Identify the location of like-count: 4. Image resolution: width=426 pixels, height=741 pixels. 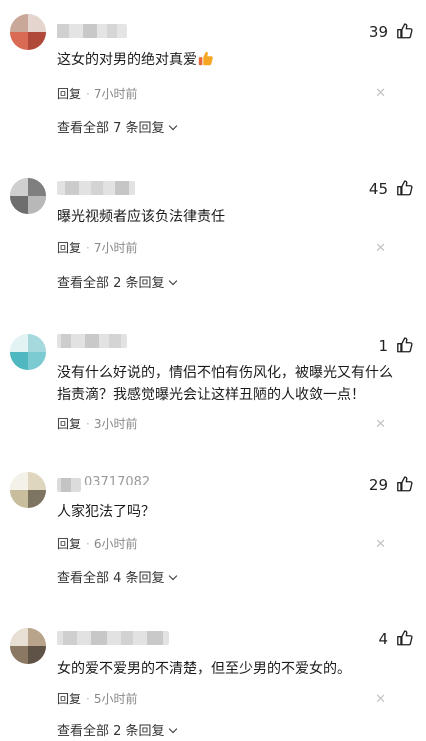
(383, 639).